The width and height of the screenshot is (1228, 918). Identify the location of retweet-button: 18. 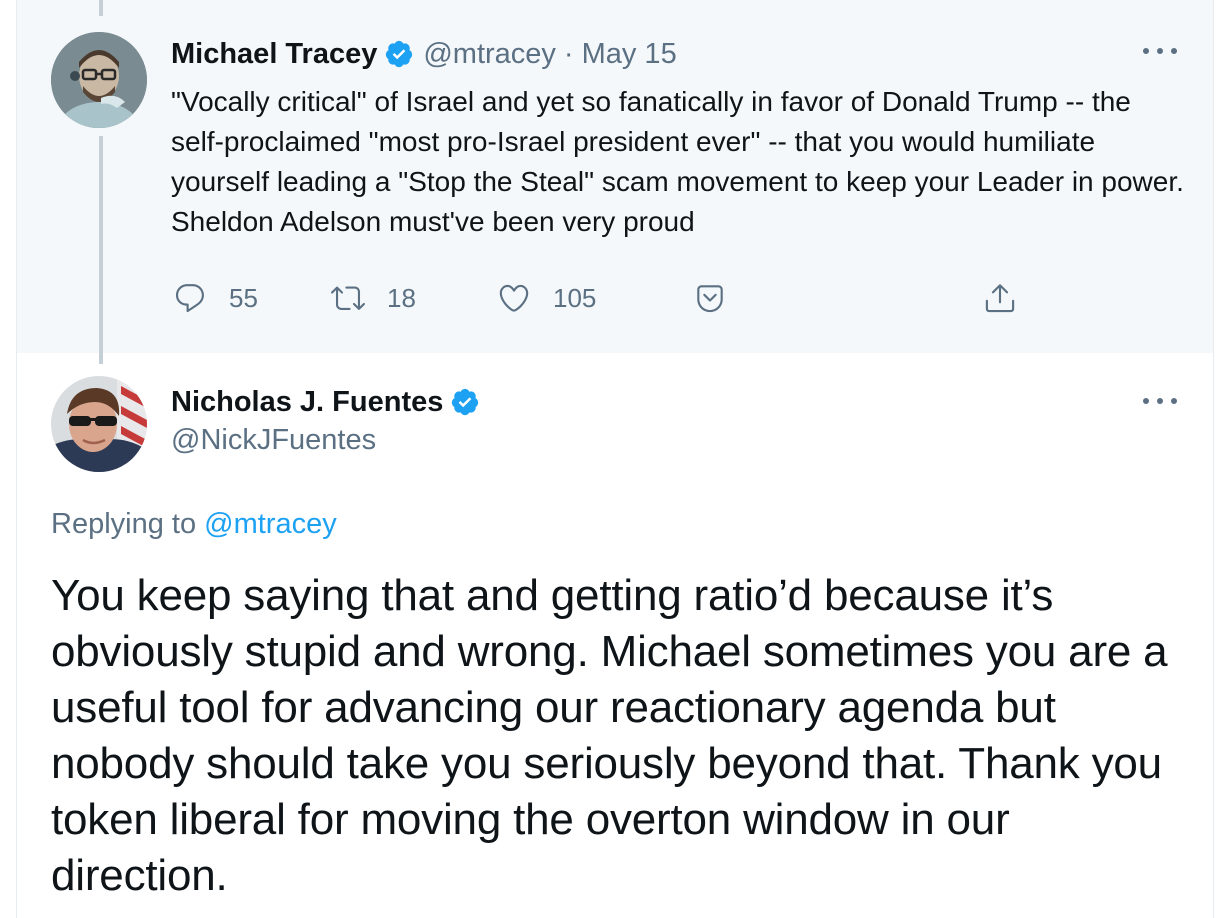
(373, 298).